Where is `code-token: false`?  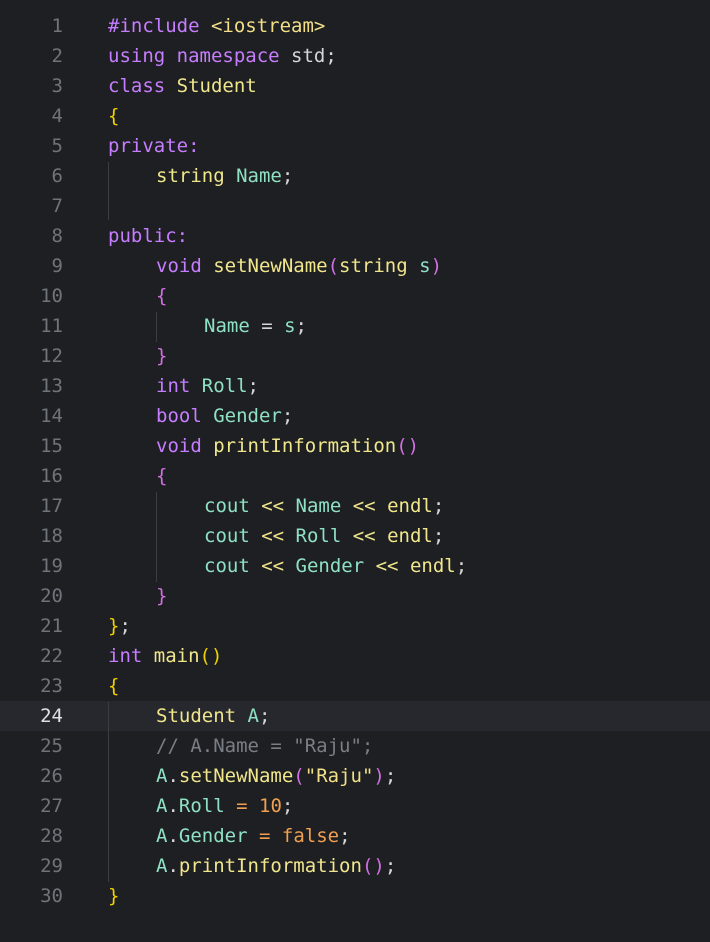
code-token: false is located at coordinates (310, 836).